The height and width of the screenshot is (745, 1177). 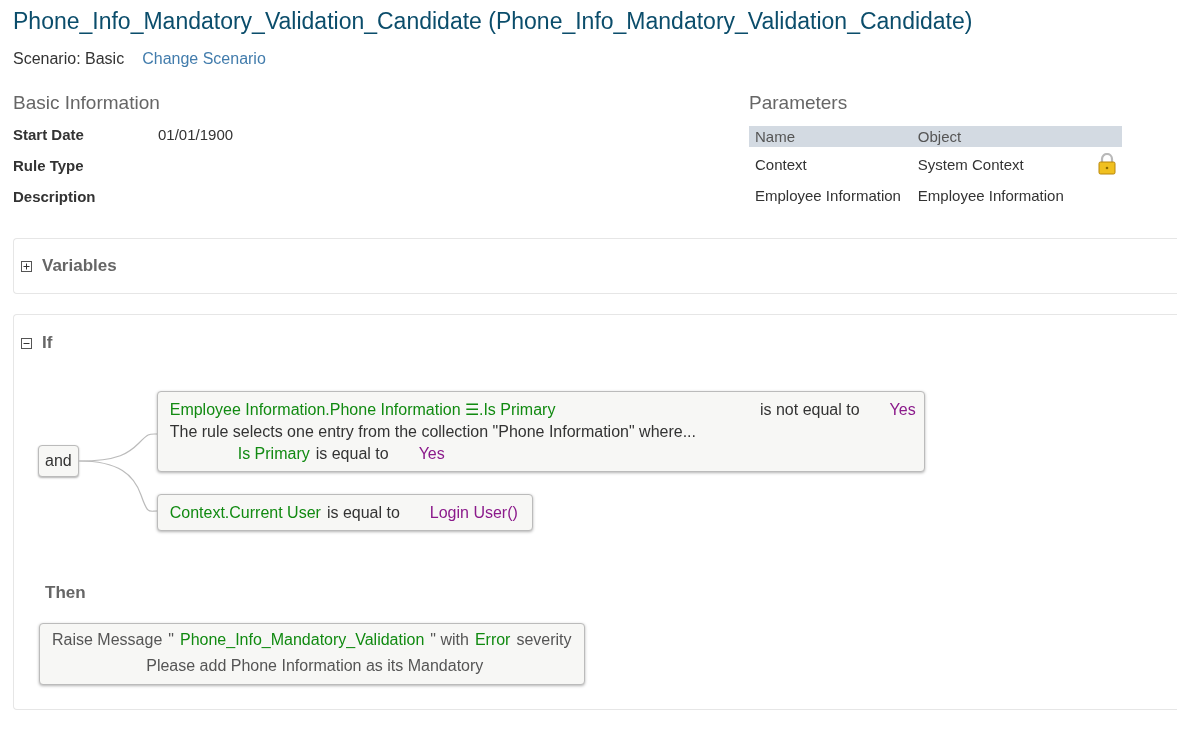 I want to click on action-box: Raise Message " Phone_Info_Mandatory_Validation " with Error severity Please add Phone Information as its Mandatory, so click(x=312, y=654).